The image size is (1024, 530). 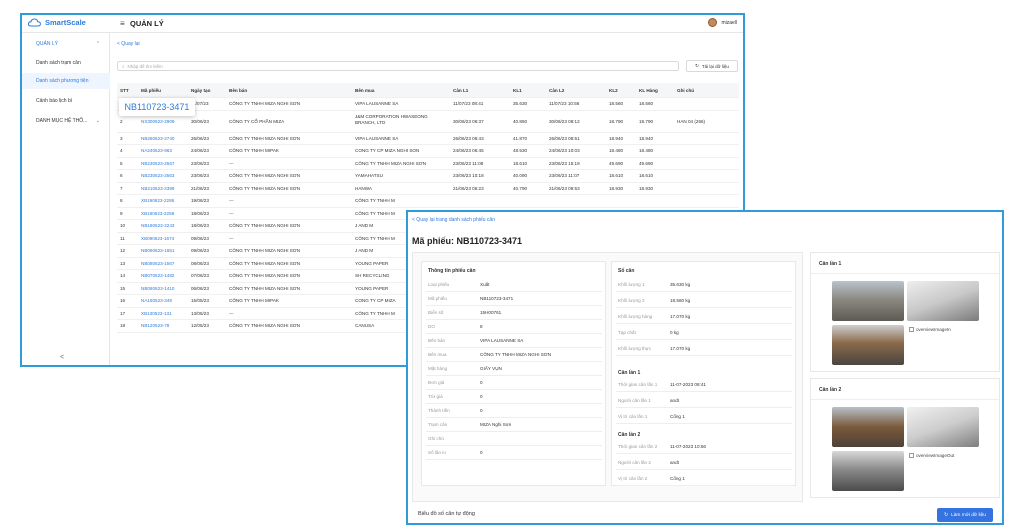 I want to click on ticket-id-link: XB130523-131, so click(x=156, y=313).